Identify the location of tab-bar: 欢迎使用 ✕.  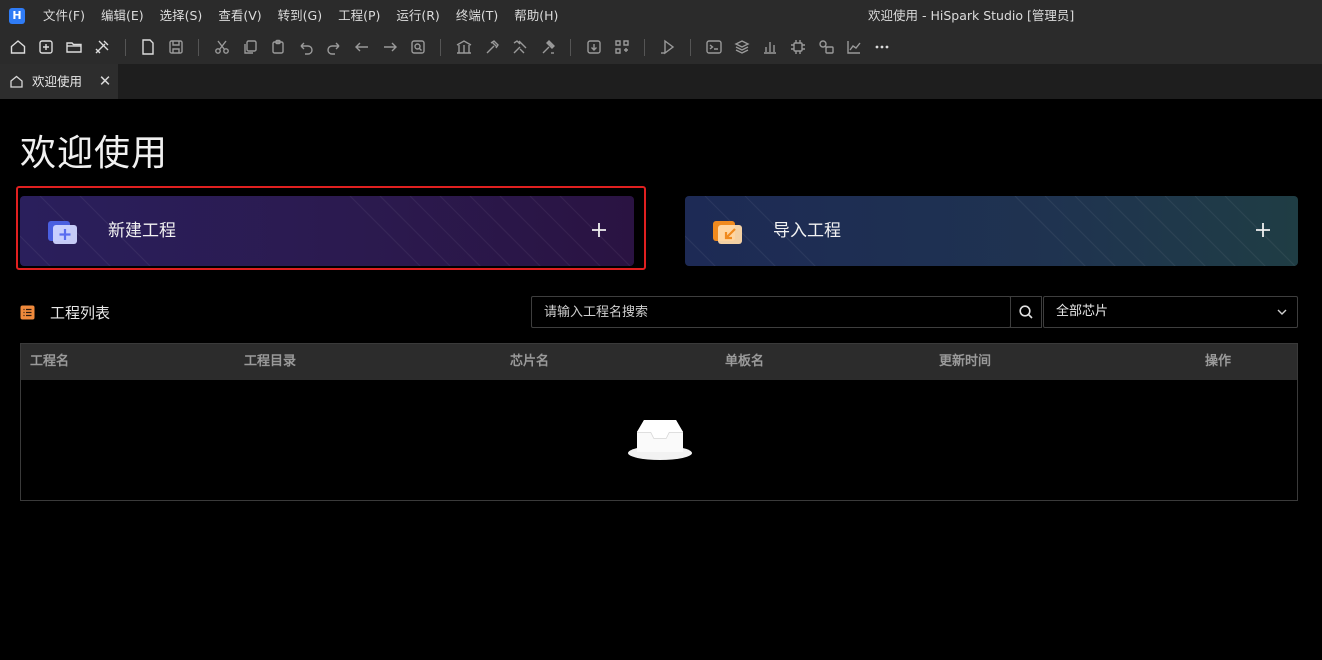
(661, 81).